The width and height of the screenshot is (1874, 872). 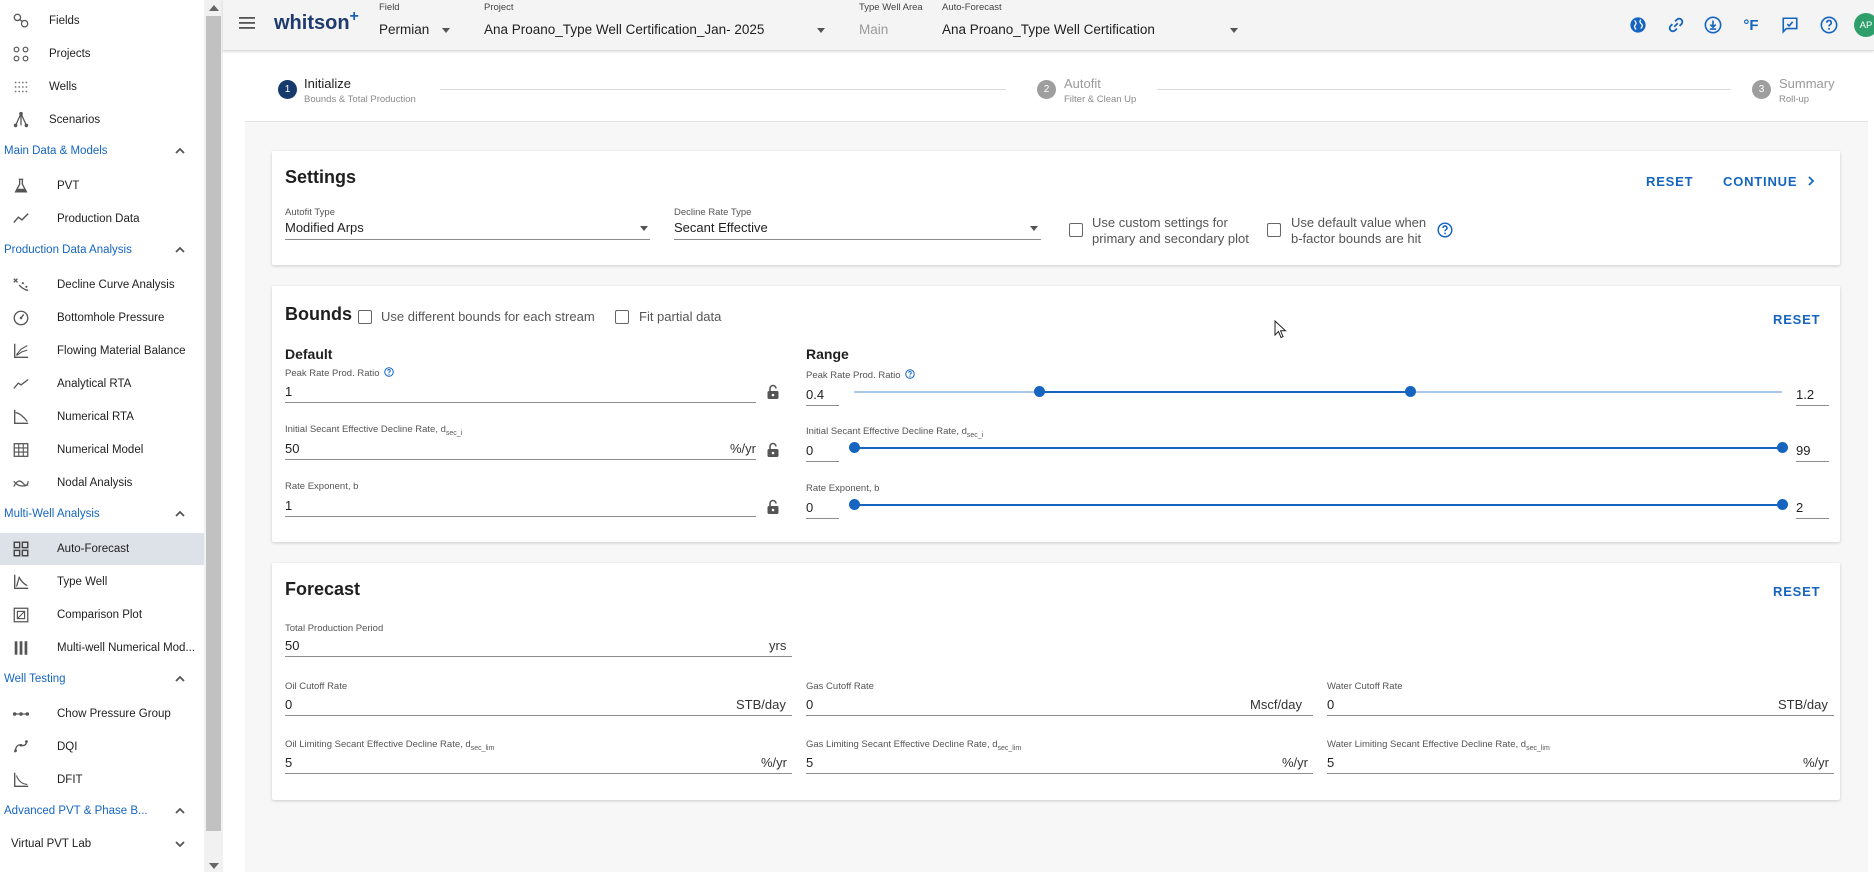 What do you see at coordinates (102, 450) in the screenshot?
I see `sidebar-item-numerical-model: Numerical Model` at bounding box center [102, 450].